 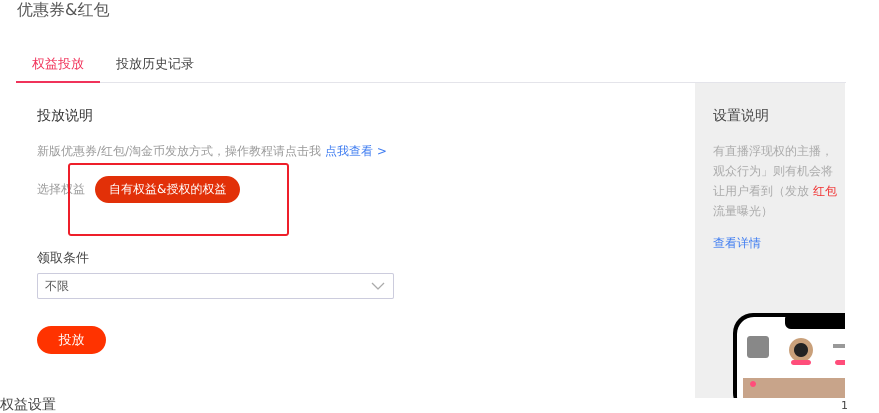 What do you see at coordinates (63, 10) in the screenshot?
I see `page-title: 优惠券&红包` at bounding box center [63, 10].